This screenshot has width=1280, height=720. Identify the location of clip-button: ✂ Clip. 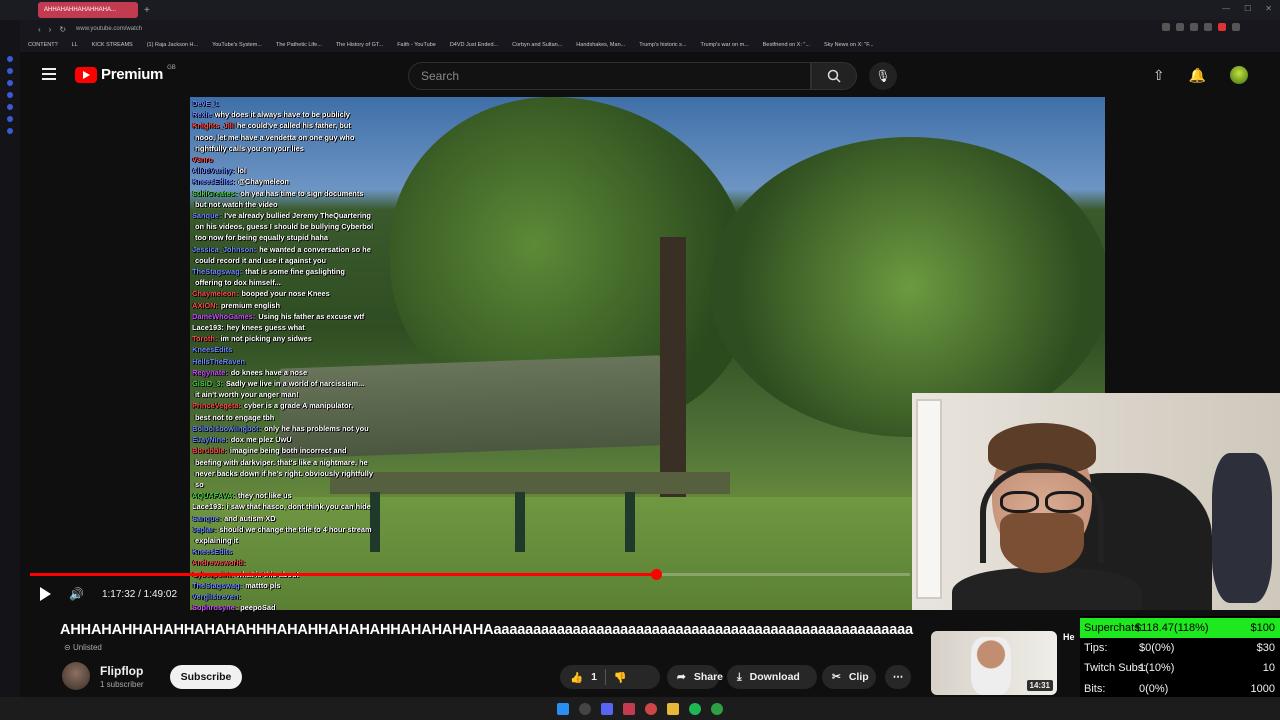
(849, 677).